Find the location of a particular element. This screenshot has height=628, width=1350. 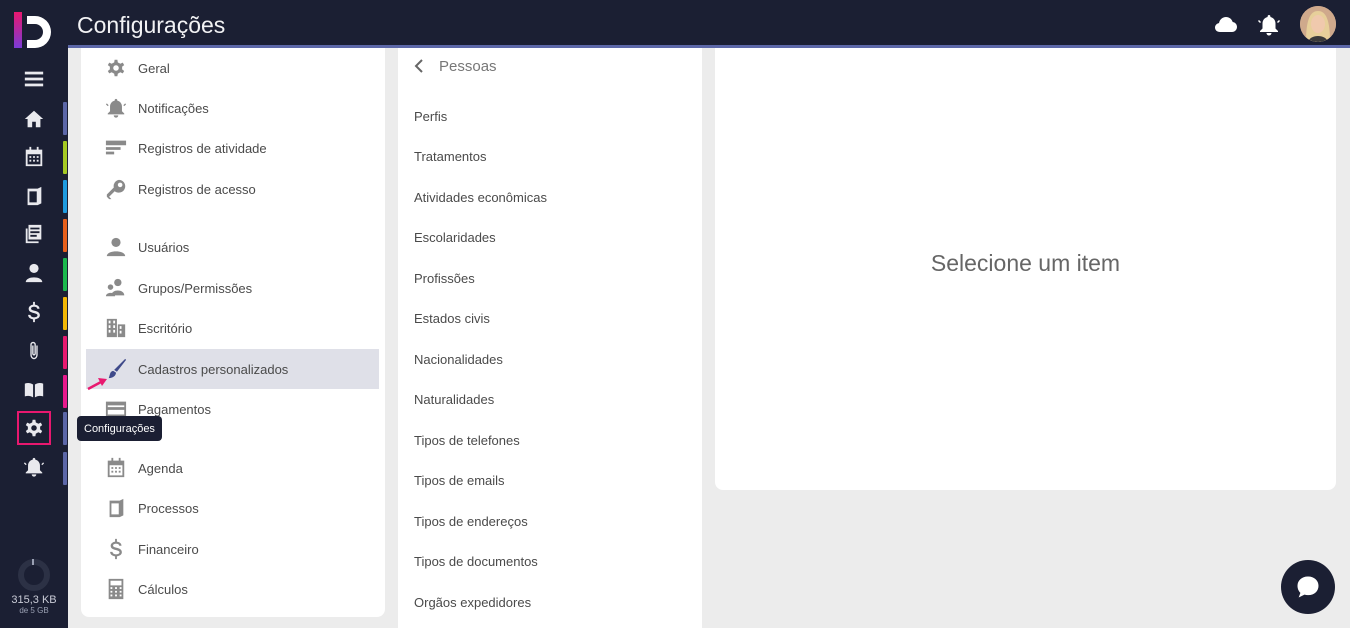

cloud-icon is located at coordinates (1226, 25).